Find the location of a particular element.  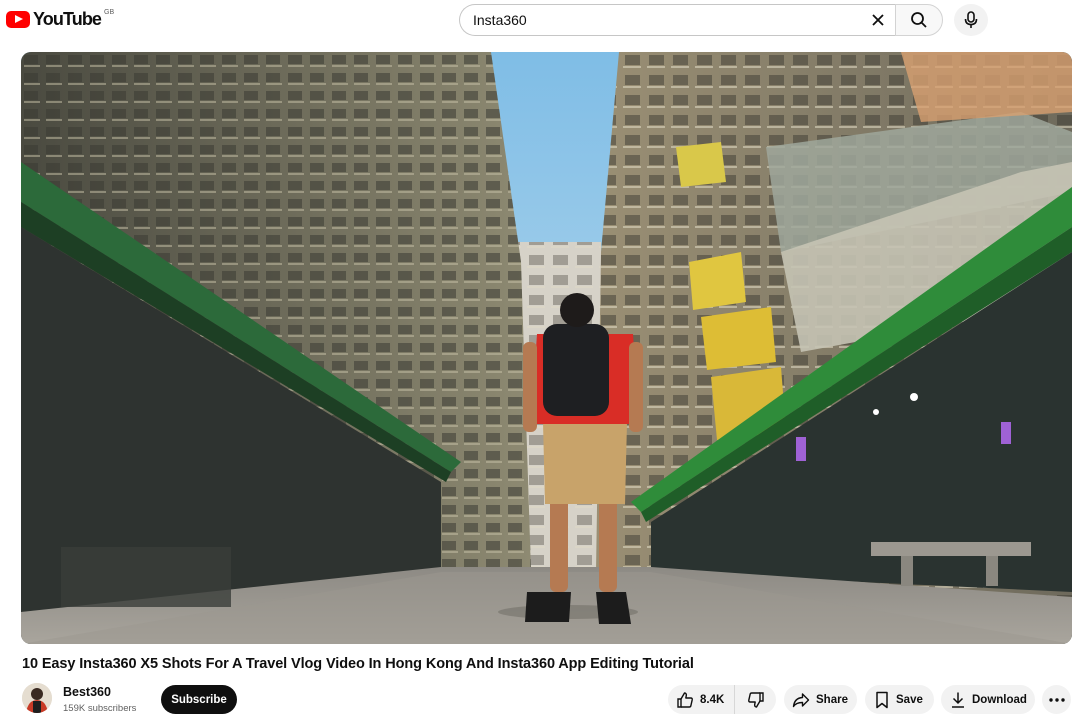

close-icon is located at coordinates (878, 20).